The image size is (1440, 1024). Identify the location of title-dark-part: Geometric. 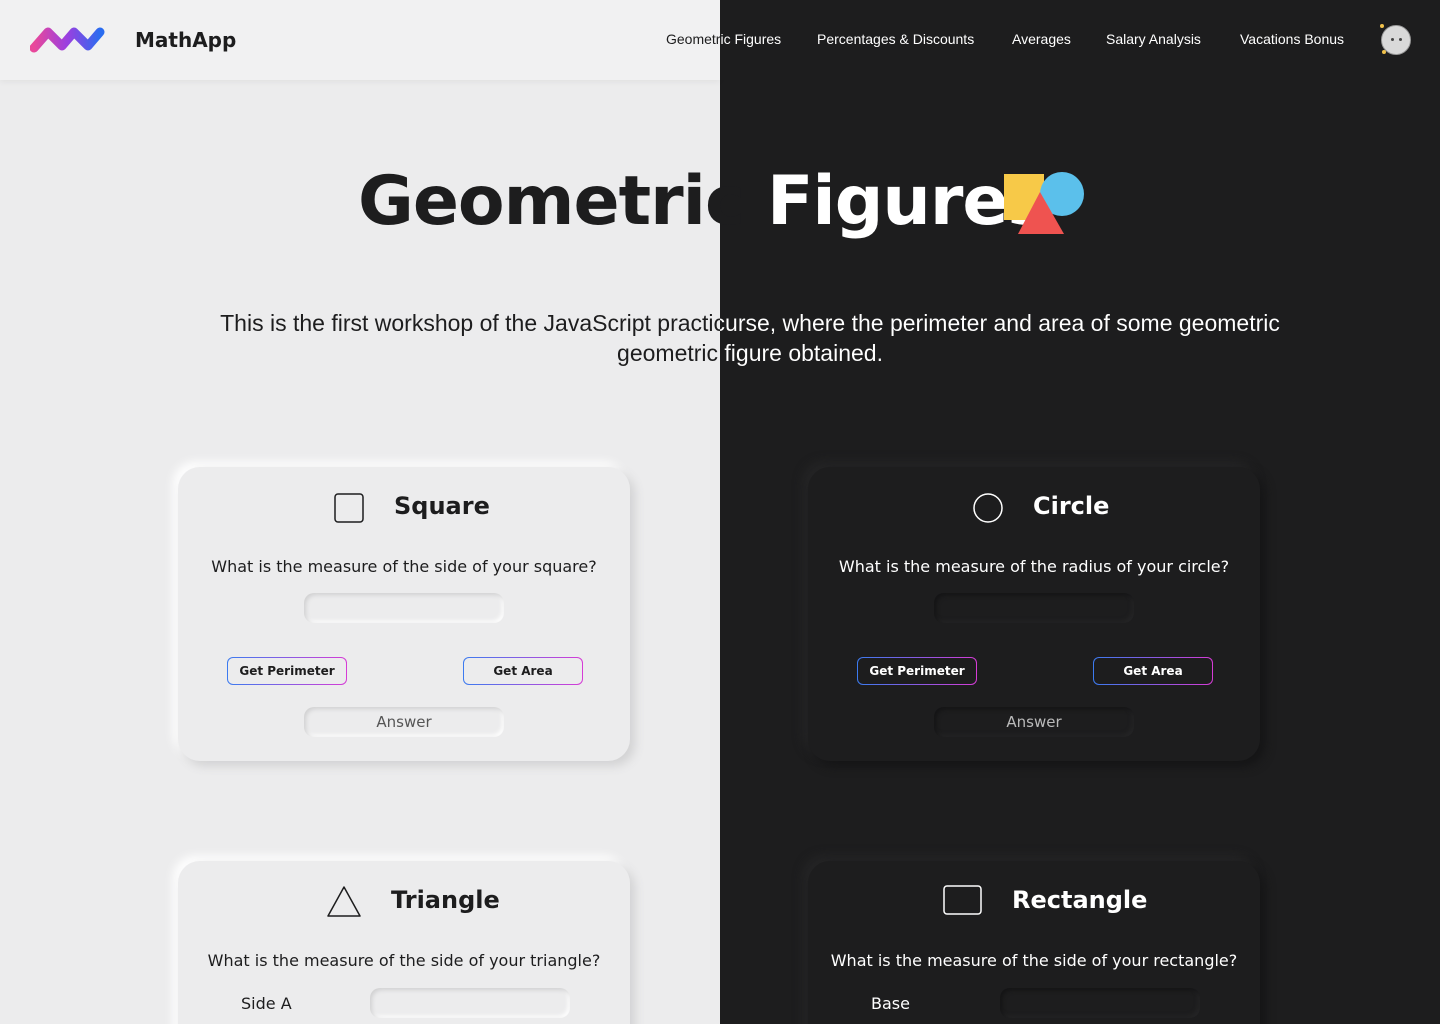
(562, 201).